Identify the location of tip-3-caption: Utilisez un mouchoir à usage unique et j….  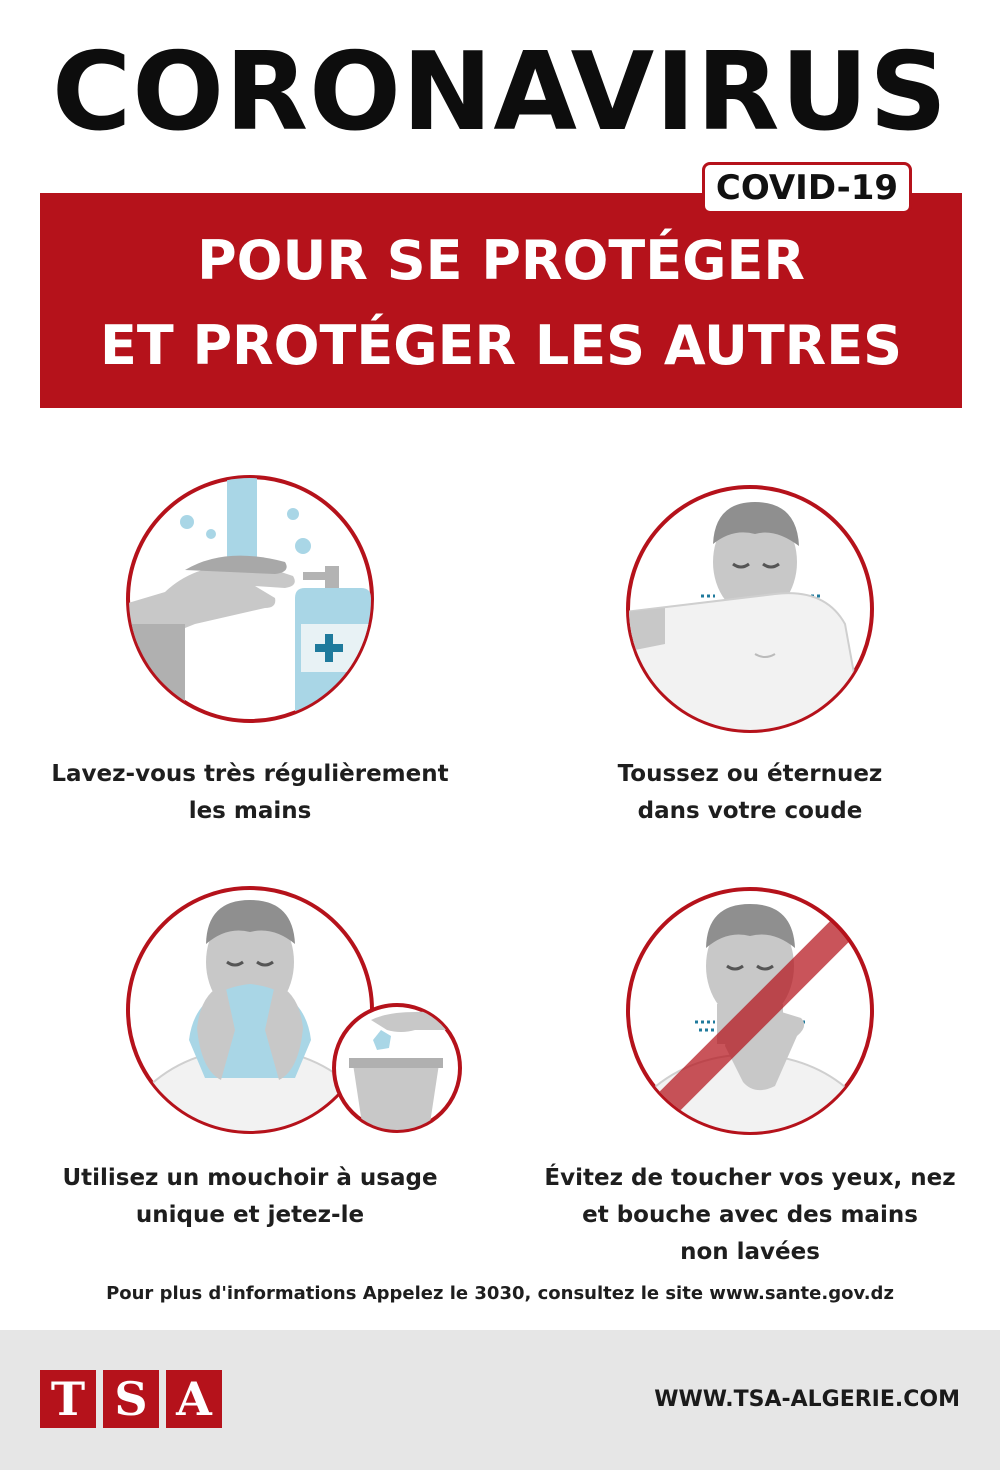
(250, 1196).